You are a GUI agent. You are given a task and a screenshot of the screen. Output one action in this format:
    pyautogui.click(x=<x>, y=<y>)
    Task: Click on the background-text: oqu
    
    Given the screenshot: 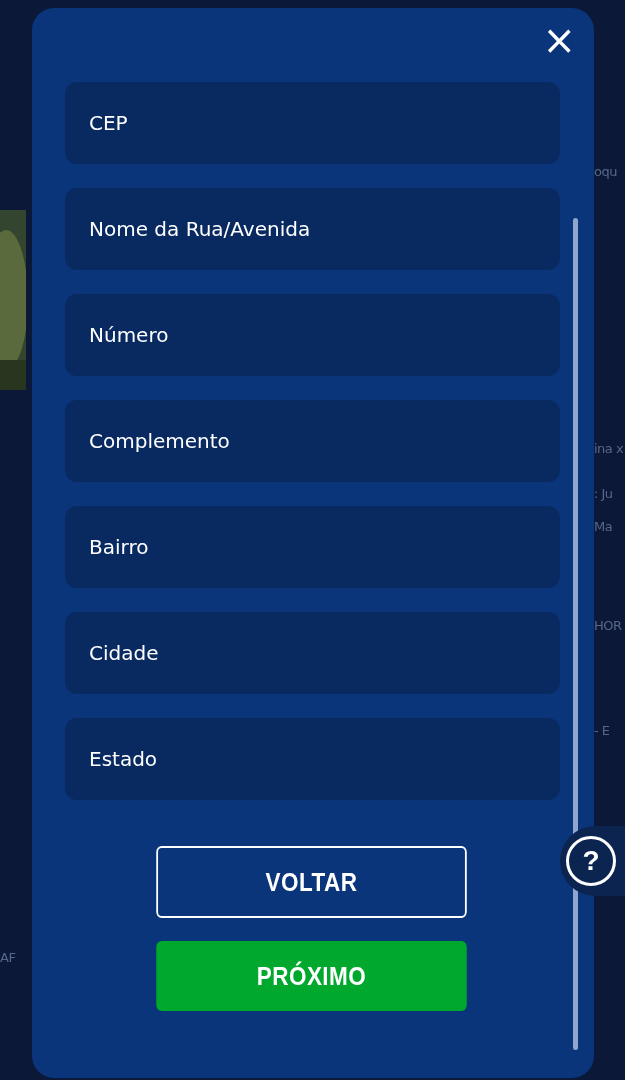 What is the action you would take?
    pyautogui.click(x=606, y=171)
    